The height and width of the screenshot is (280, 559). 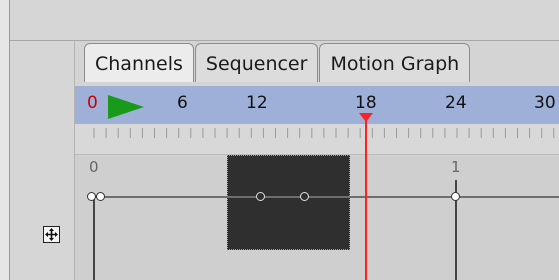 I want to click on keyframe-stem, so click(x=94, y=239).